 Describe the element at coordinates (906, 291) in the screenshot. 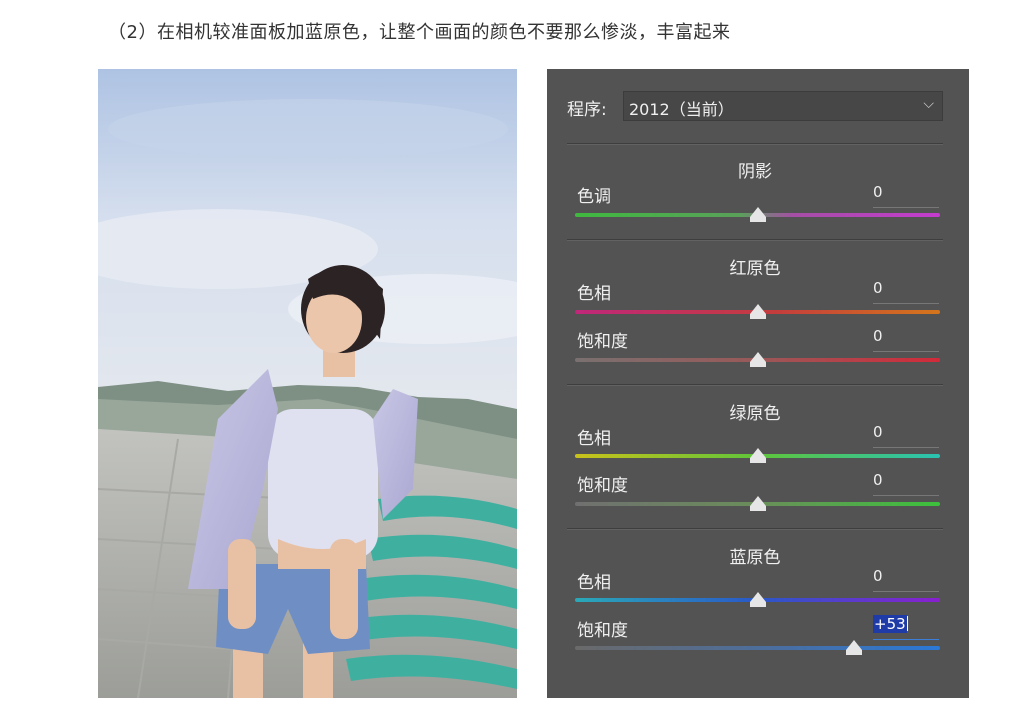

I see `red-hue-value: 0` at that location.